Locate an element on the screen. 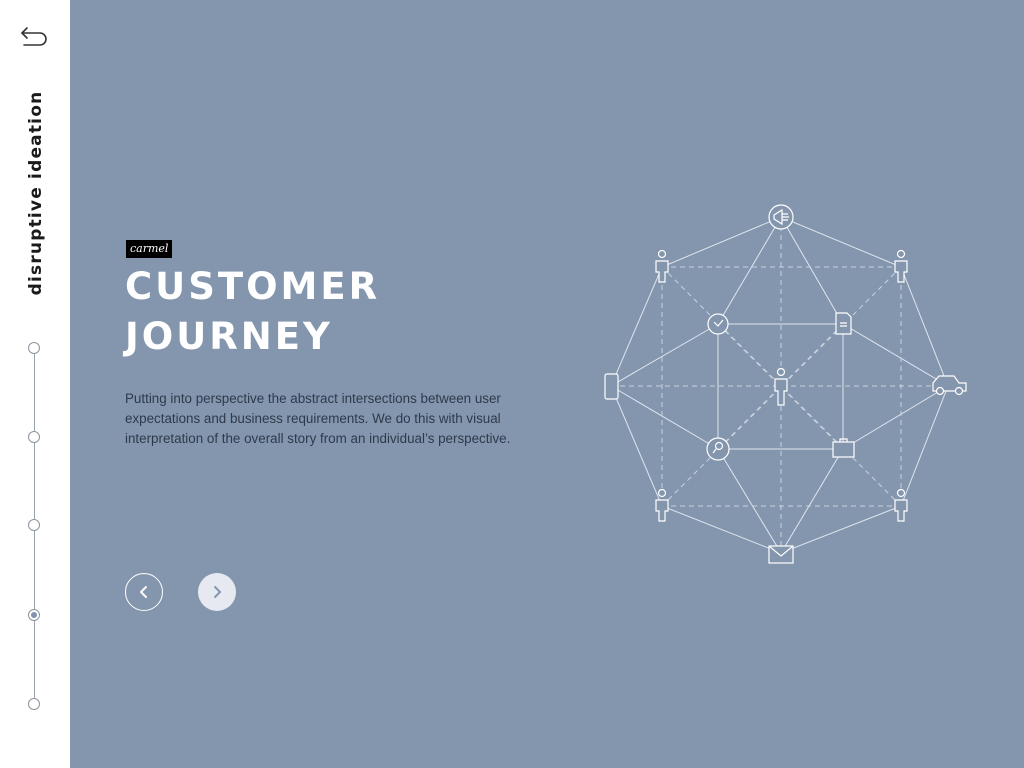  next-slide-button is located at coordinates (217, 592).